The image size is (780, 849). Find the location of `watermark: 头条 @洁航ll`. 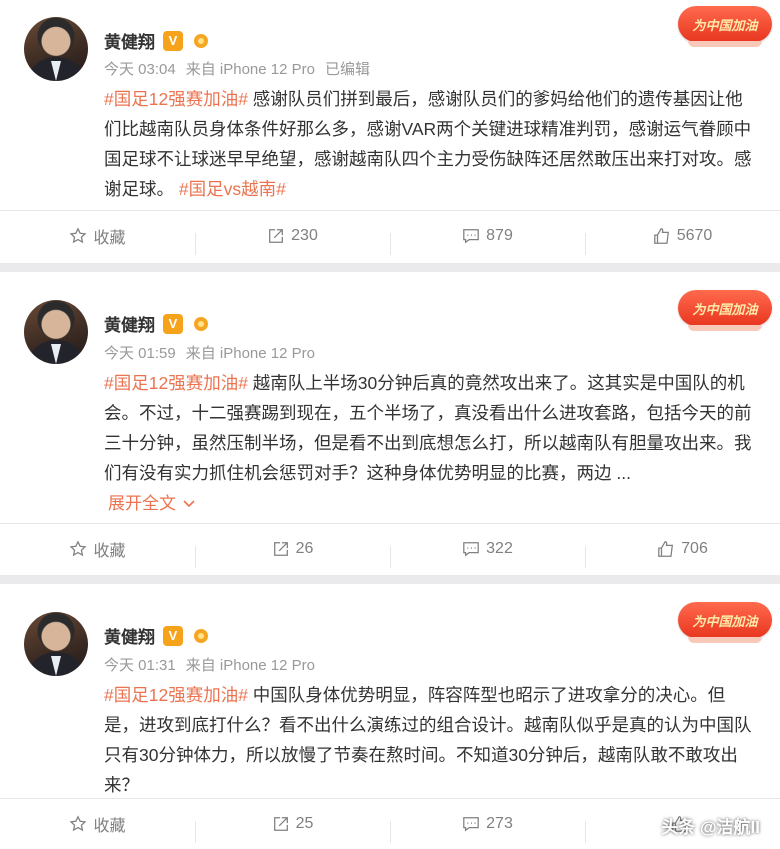

watermark: 头条 @洁航ll is located at coordinates (710, 827).